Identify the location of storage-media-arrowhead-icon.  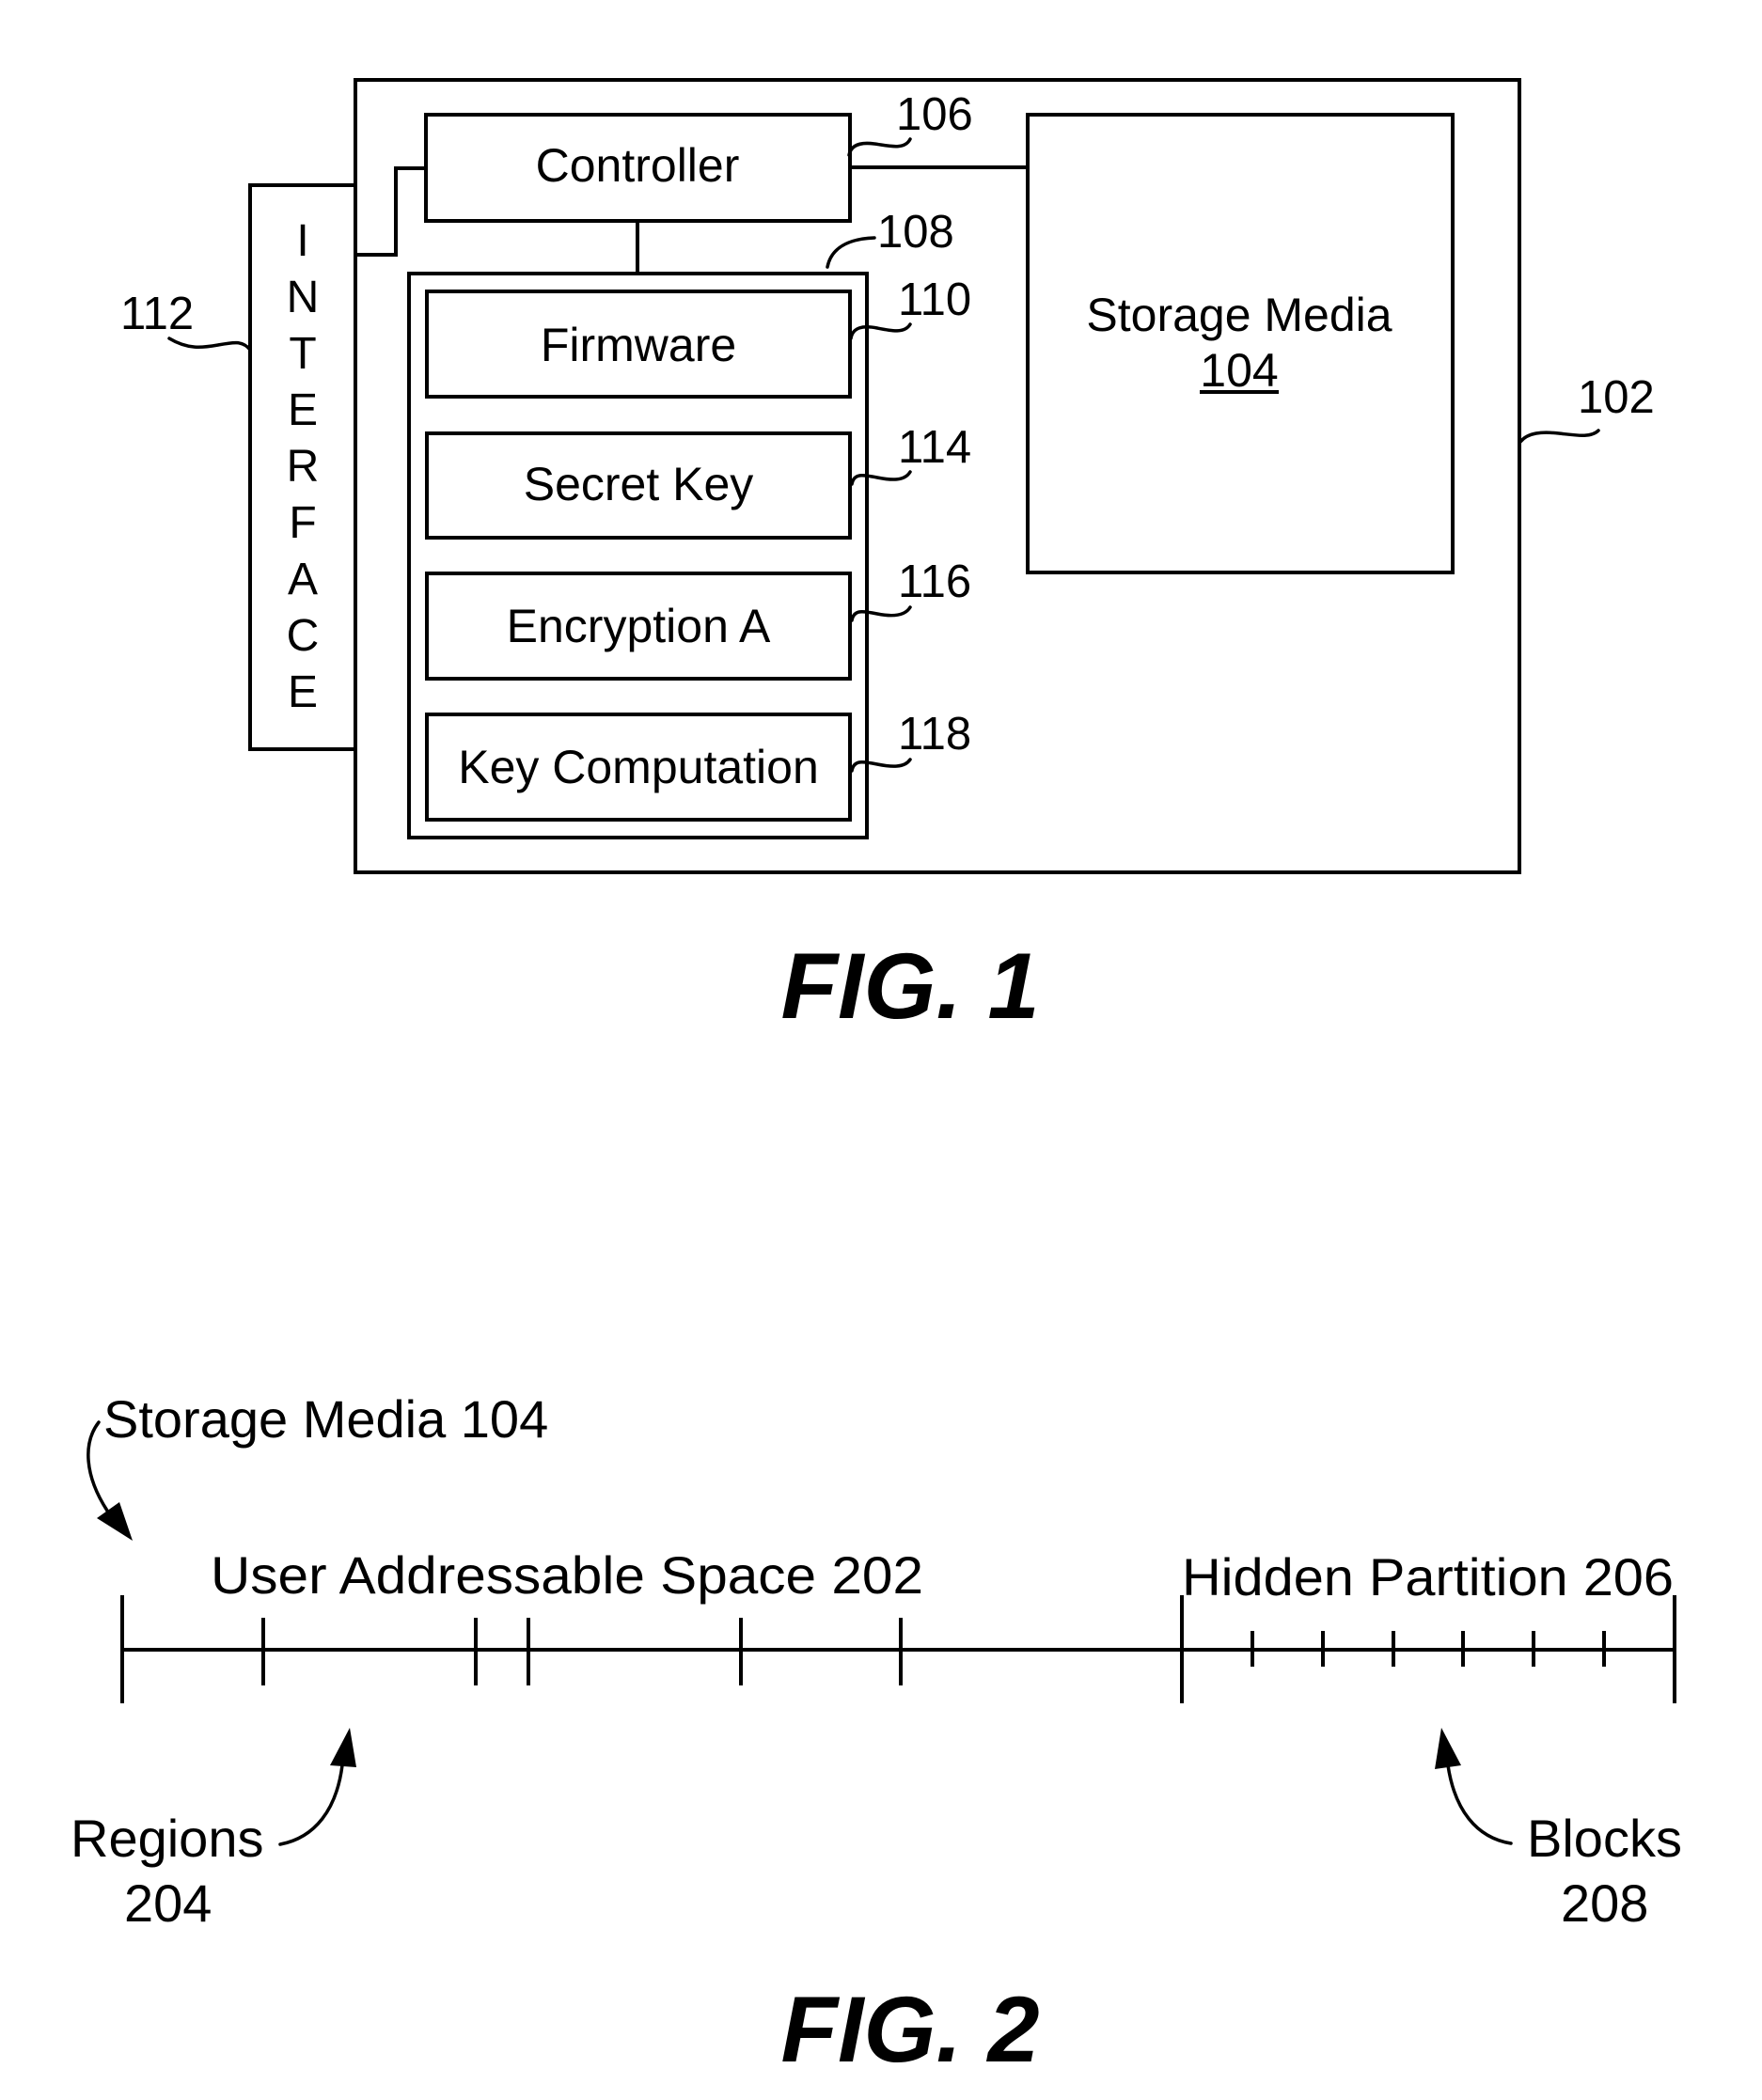
(115, 1521).